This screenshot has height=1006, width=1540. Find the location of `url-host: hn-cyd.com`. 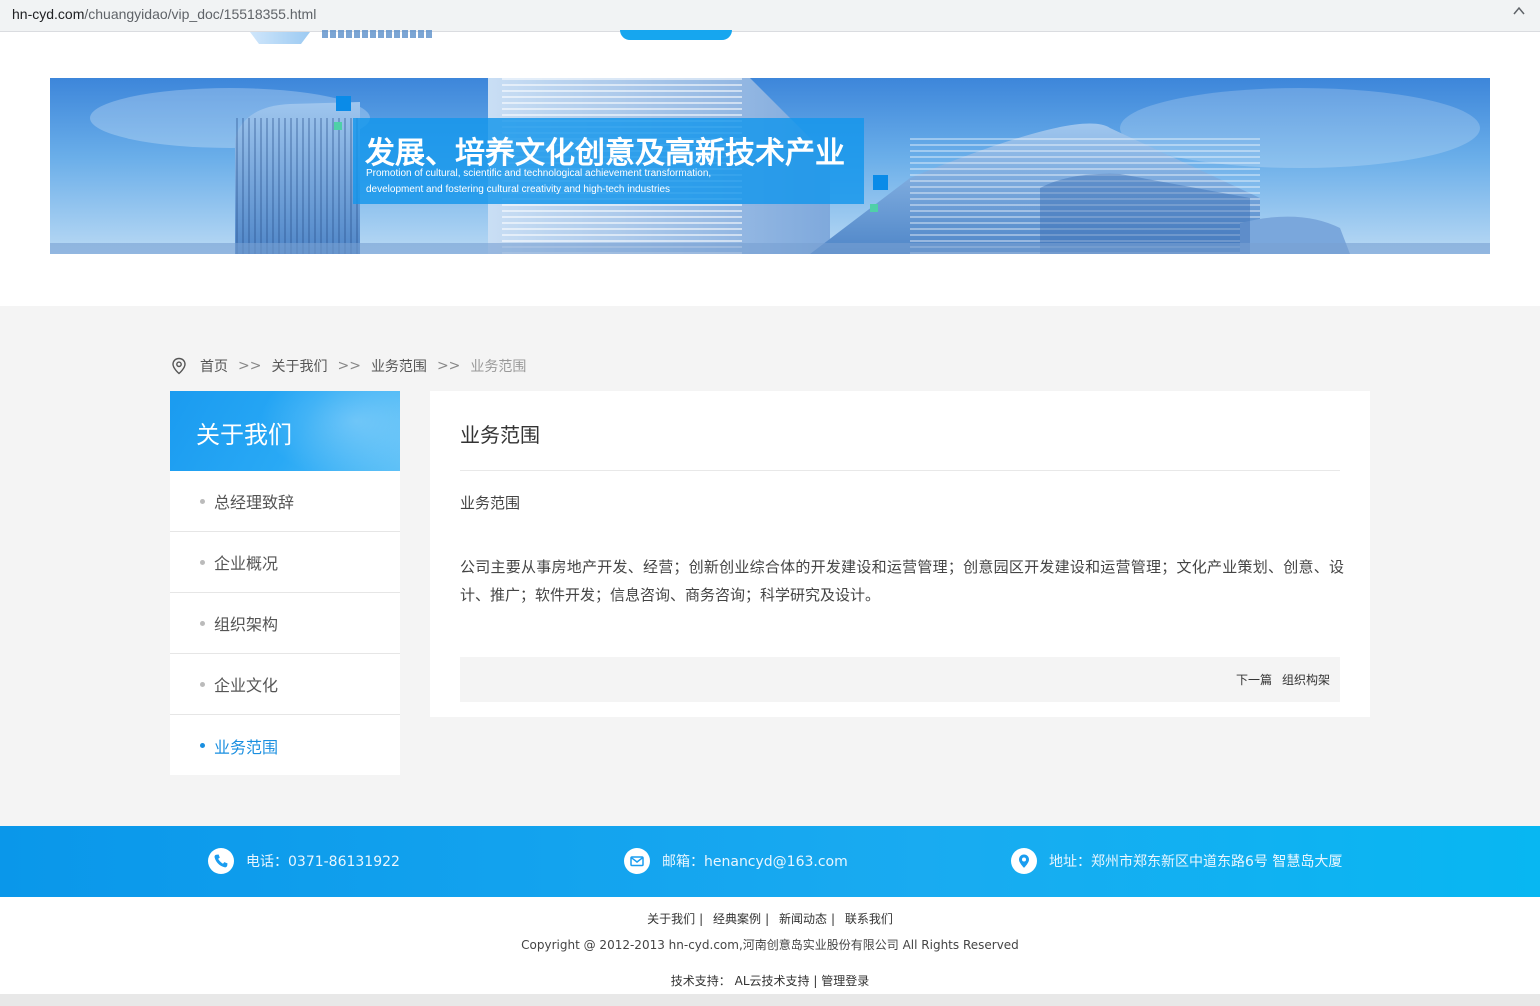

url-host: hn-cyd.com is located at coordinates (48, 14).